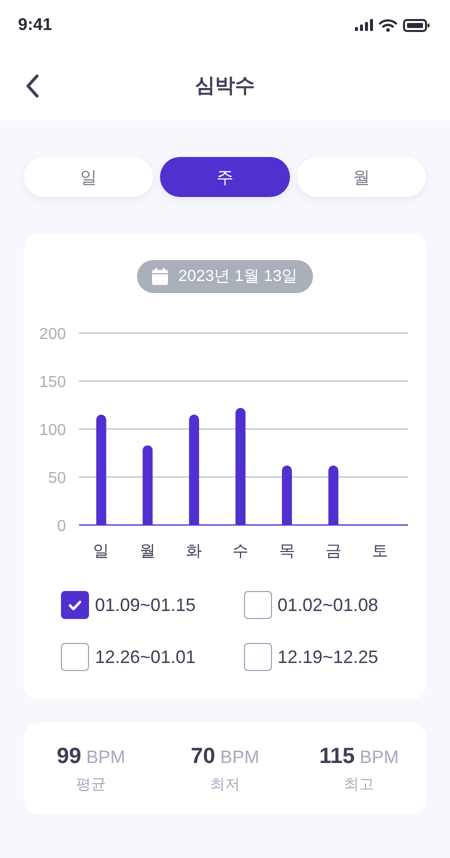  I want to click on axis-tick-label: 200, so click(52, 334).